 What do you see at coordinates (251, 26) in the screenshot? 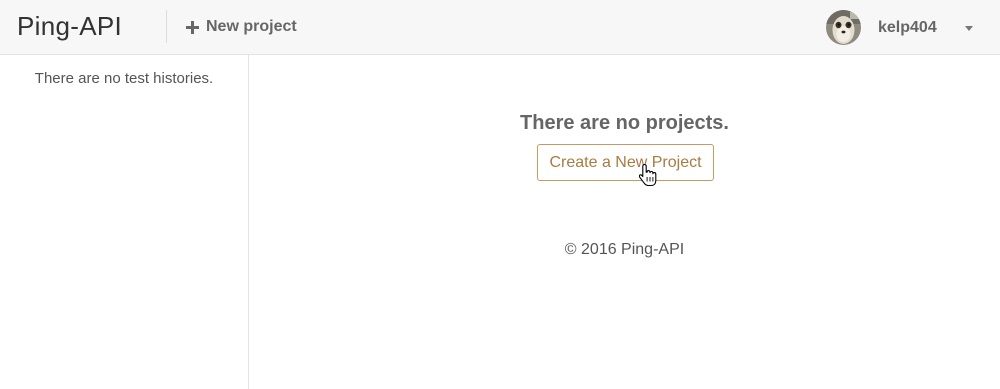
I see `new-project-label: New project` at bounding box center [251, 26].